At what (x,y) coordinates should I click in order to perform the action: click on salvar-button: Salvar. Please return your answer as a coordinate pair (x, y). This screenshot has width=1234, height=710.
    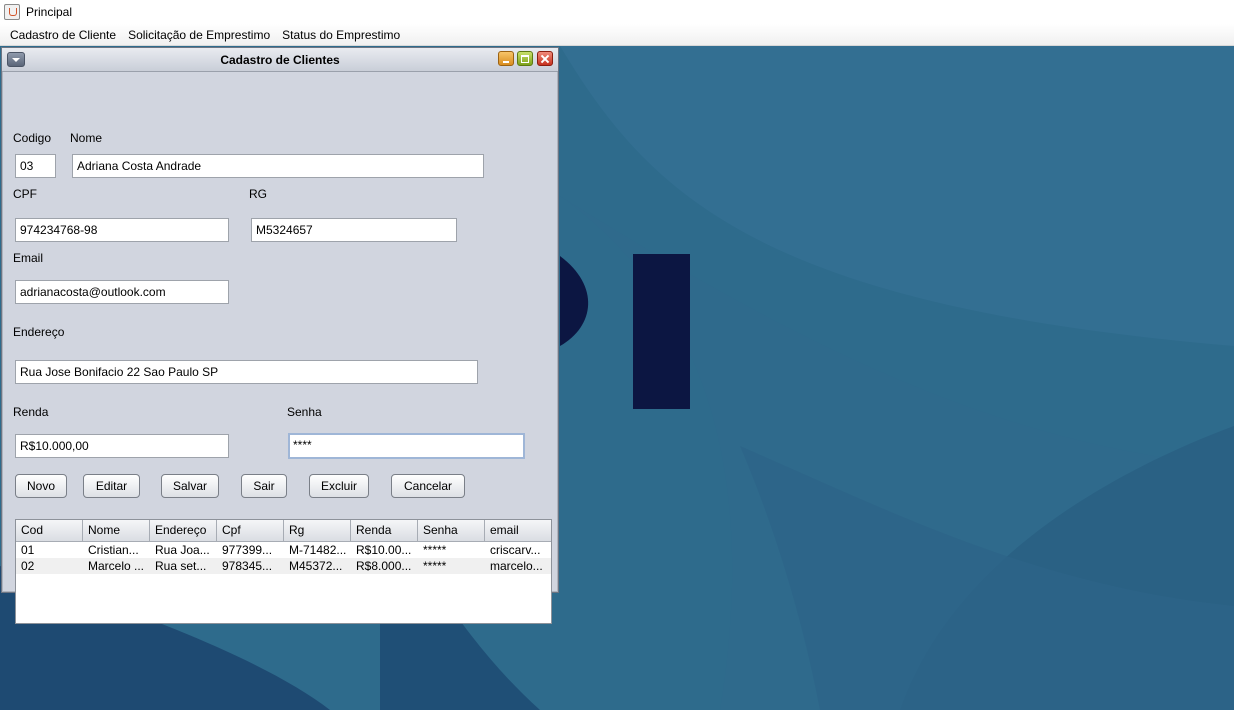
    Looking at the image, I should click on (190, 486).